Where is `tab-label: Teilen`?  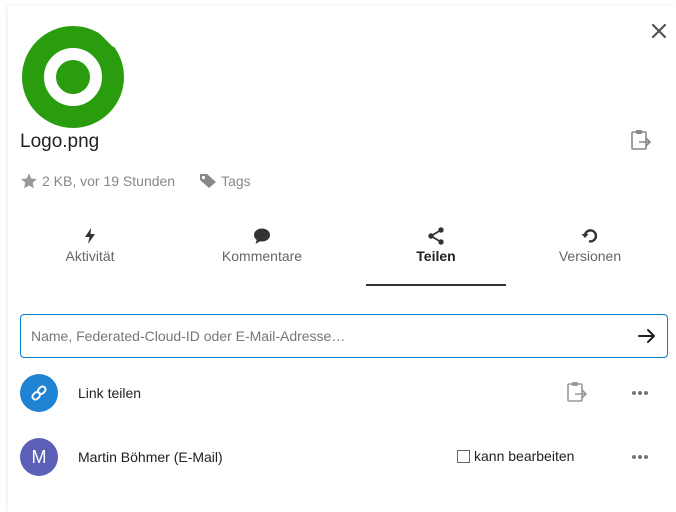
tab-label: Teilen is located at coordinates (436, 256).